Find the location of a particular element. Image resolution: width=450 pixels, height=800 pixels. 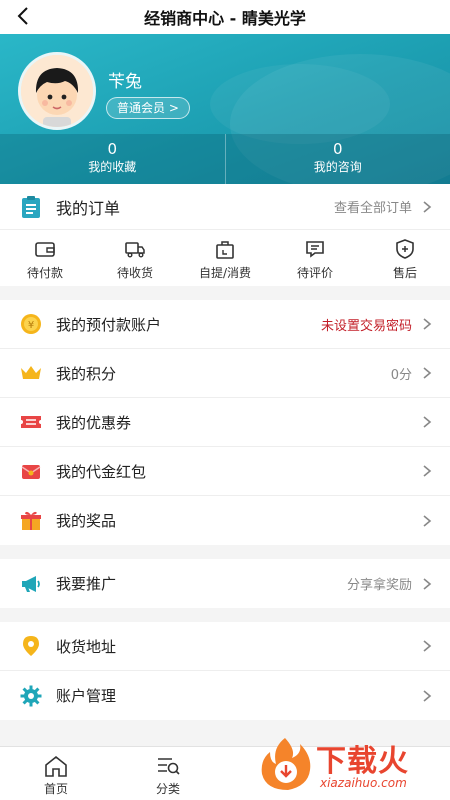

list-item-label: 我要推广 is located at coordinates (86, 584).